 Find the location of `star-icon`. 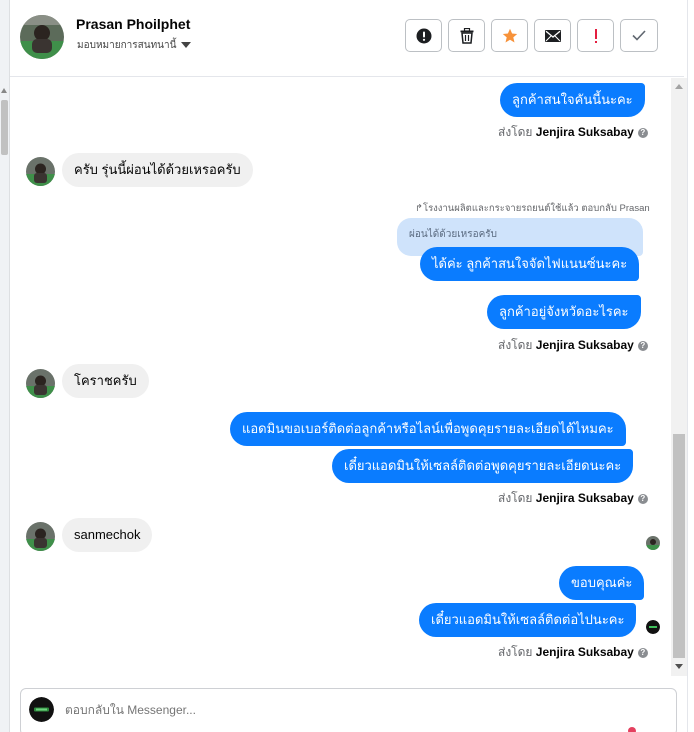

star-icon is located at coordinates (509, 35).